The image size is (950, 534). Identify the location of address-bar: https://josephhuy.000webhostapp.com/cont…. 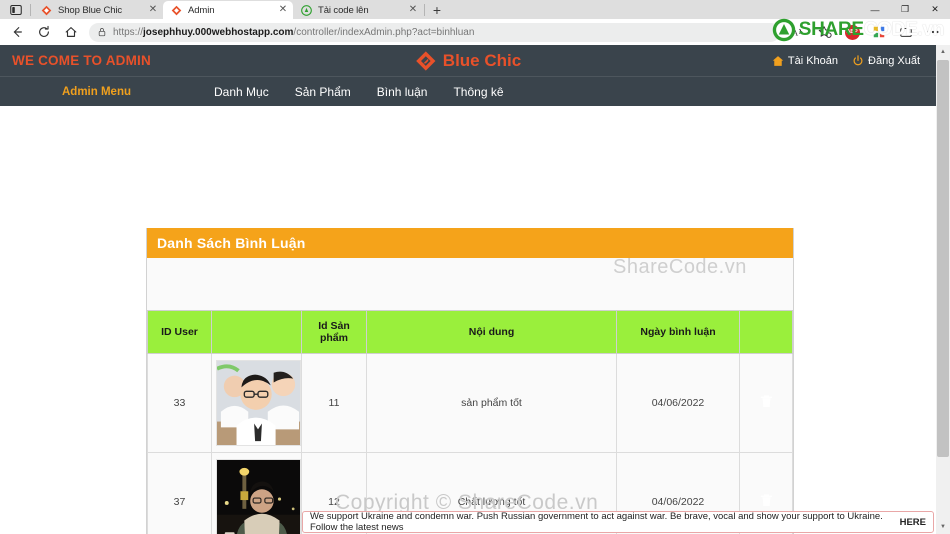
(434, 32).